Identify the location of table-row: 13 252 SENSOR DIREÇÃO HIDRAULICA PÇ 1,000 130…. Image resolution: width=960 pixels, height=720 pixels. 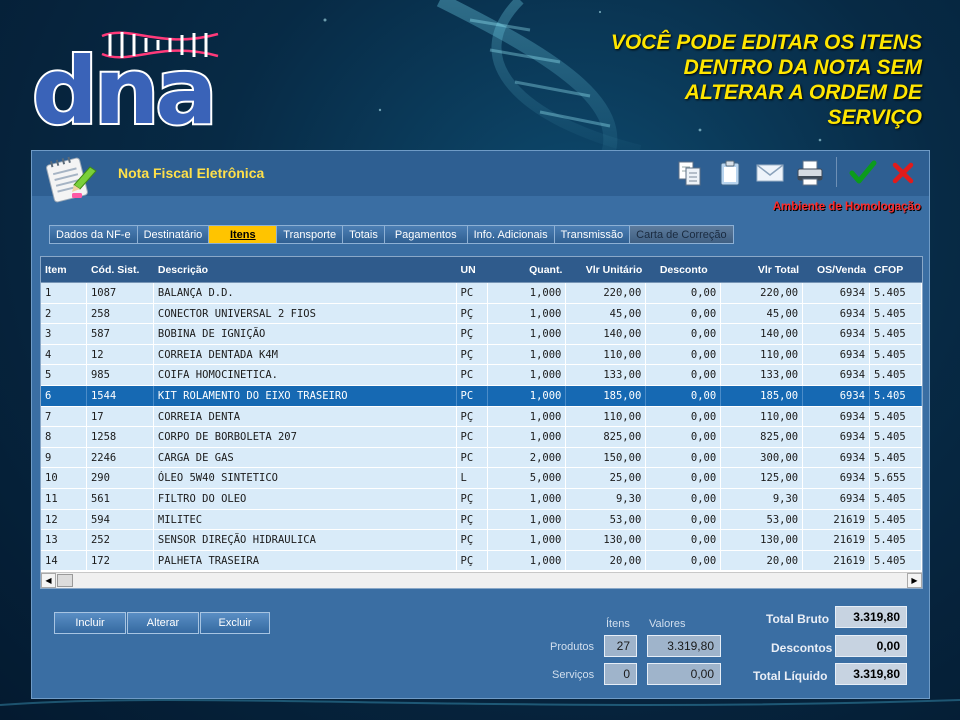
(481, 540).